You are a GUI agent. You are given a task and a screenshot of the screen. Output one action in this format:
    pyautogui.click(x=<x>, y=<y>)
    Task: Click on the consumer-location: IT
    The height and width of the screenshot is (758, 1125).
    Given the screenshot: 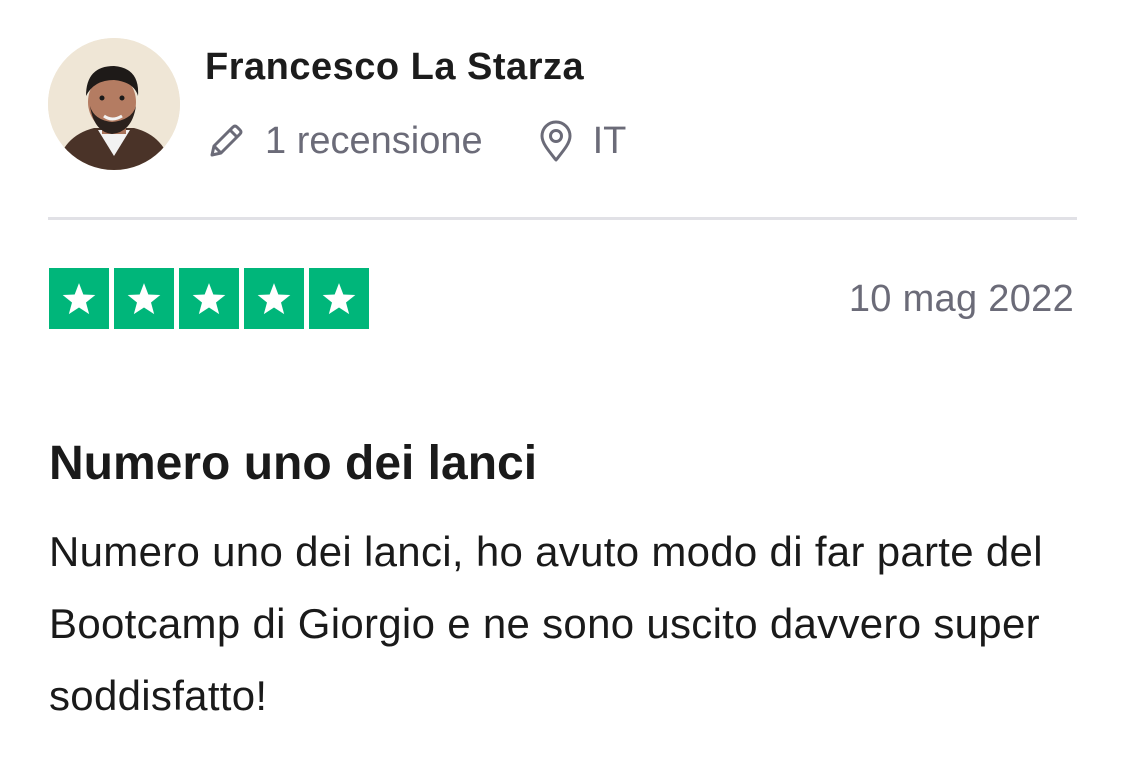 What is the action you would take?
    pyautogui.click(x=581, y=141)
    